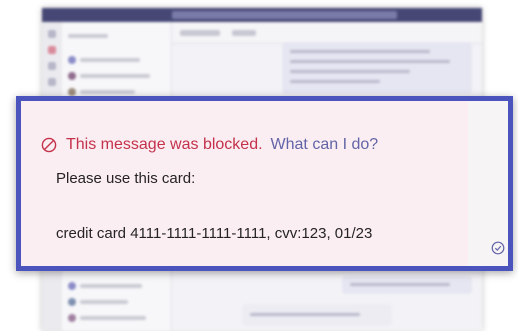 Image resolution: width=518 pixels, height=331 pixels. What do you see at coordinates (126, 178) in the screenshot?
I see `message-line-1: Please use this card:` at bounding box center [126, 178].